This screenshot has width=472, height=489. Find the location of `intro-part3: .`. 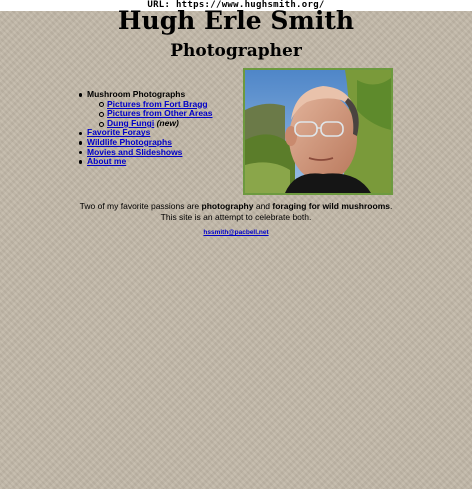

intro-part3: . is located at coordinates (391, 206).